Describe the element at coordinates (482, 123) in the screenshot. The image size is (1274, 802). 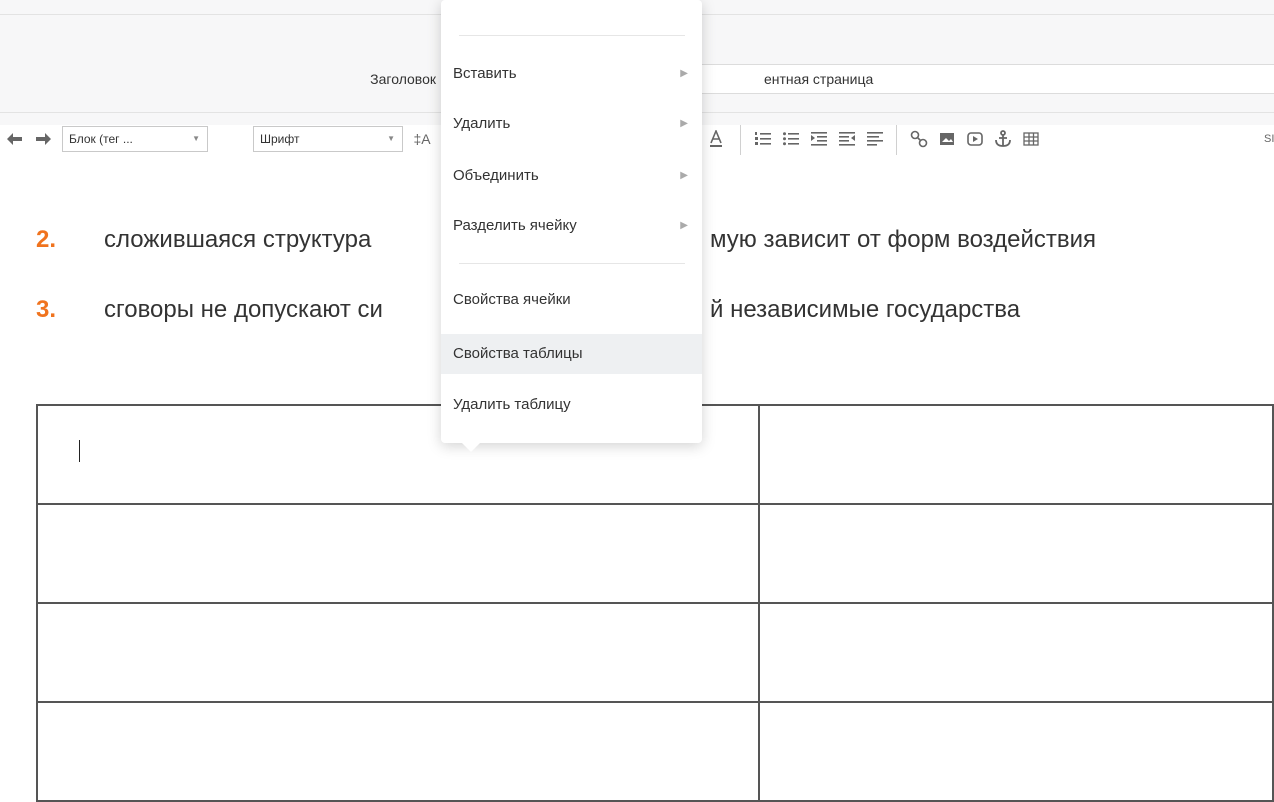
I see `menu-item-label: Удалить` at that location.